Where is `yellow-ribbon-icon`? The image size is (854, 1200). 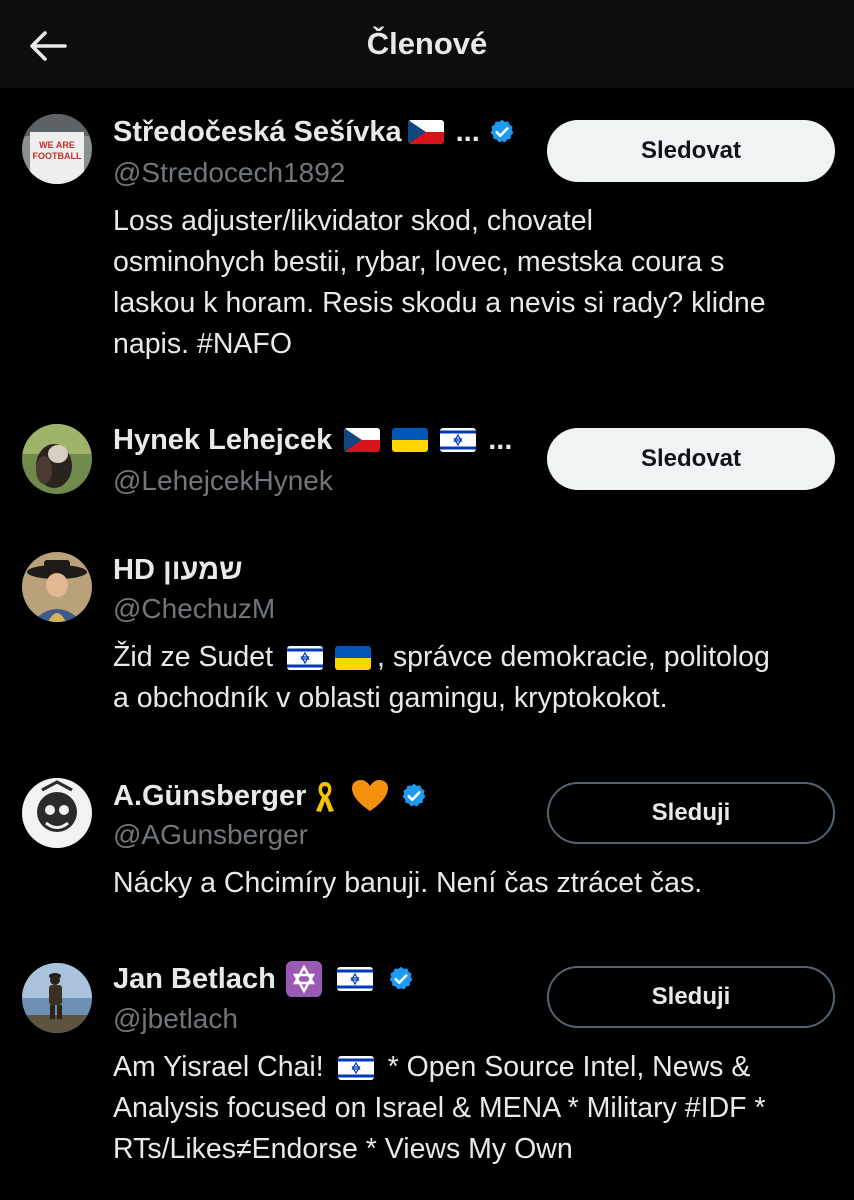 yellow-ribbon-icon is located at coordinates (325, 797).